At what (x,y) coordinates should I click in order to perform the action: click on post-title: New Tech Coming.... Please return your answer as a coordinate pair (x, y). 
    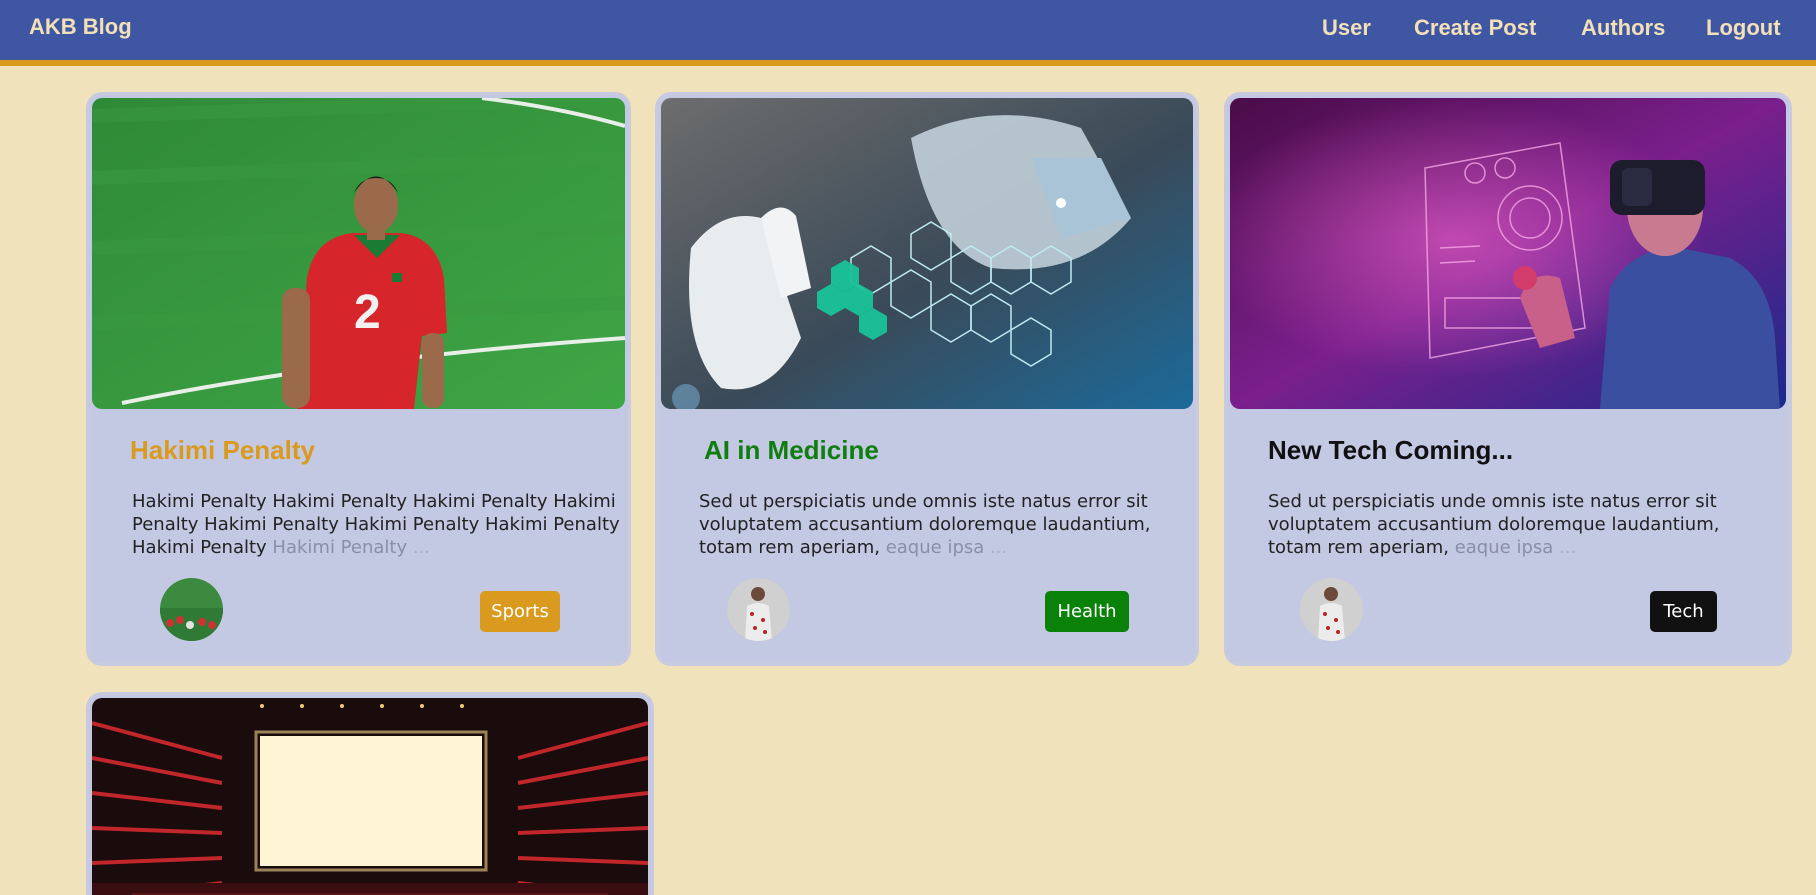
    Looking at the image, I should click on (1390, 450).